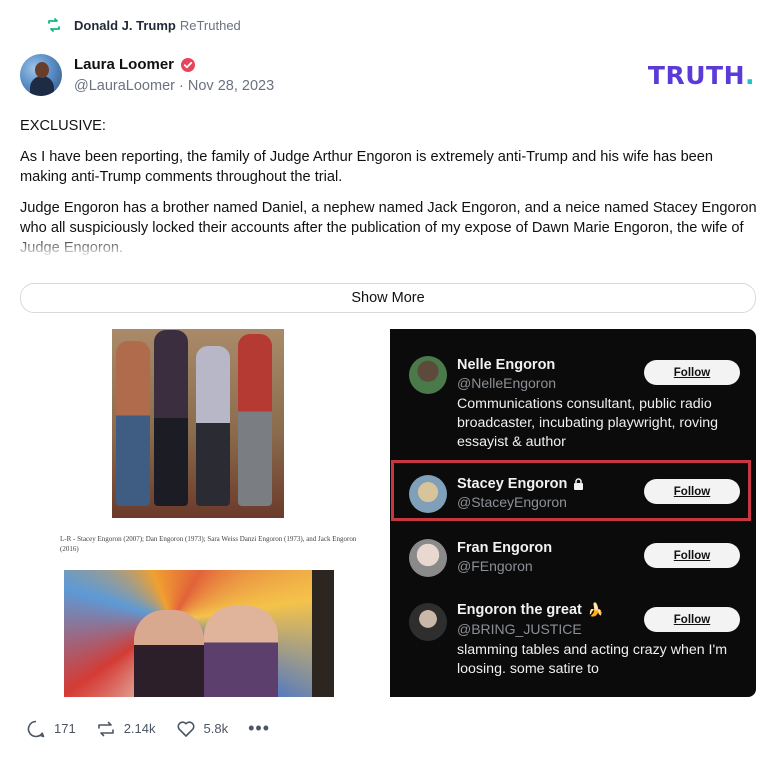  What do you see at coordinates (507, 383) in the screenshot?
I see `account-handle: @NelleEngoron` at bounding box center [507, 383].